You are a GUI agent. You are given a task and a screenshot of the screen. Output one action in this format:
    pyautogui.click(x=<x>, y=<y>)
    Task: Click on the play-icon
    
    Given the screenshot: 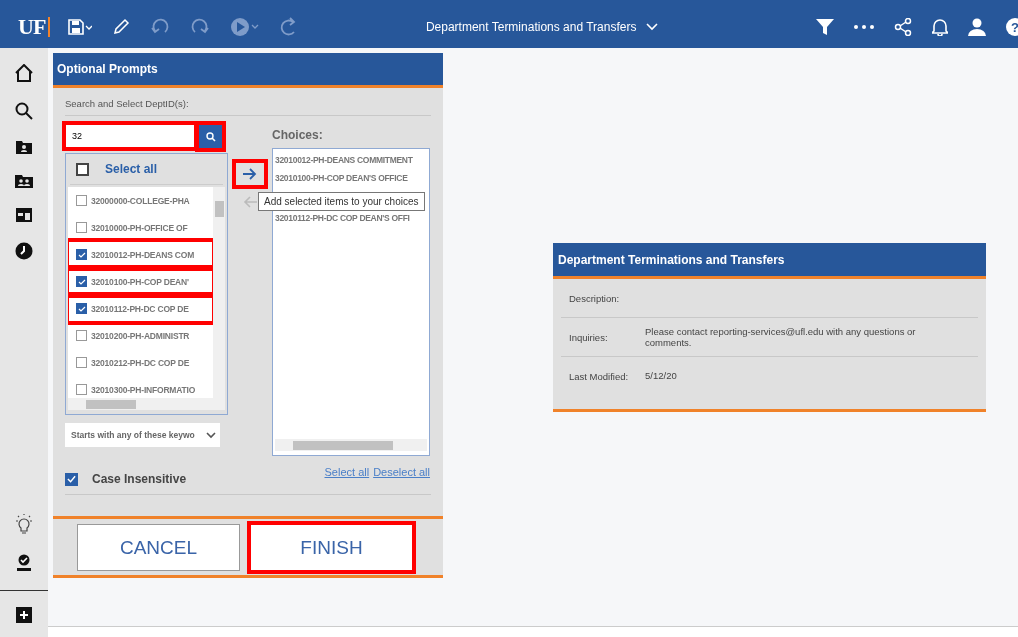 What is the action you would take?
    pyautogui.click(x=245, y=27)
    